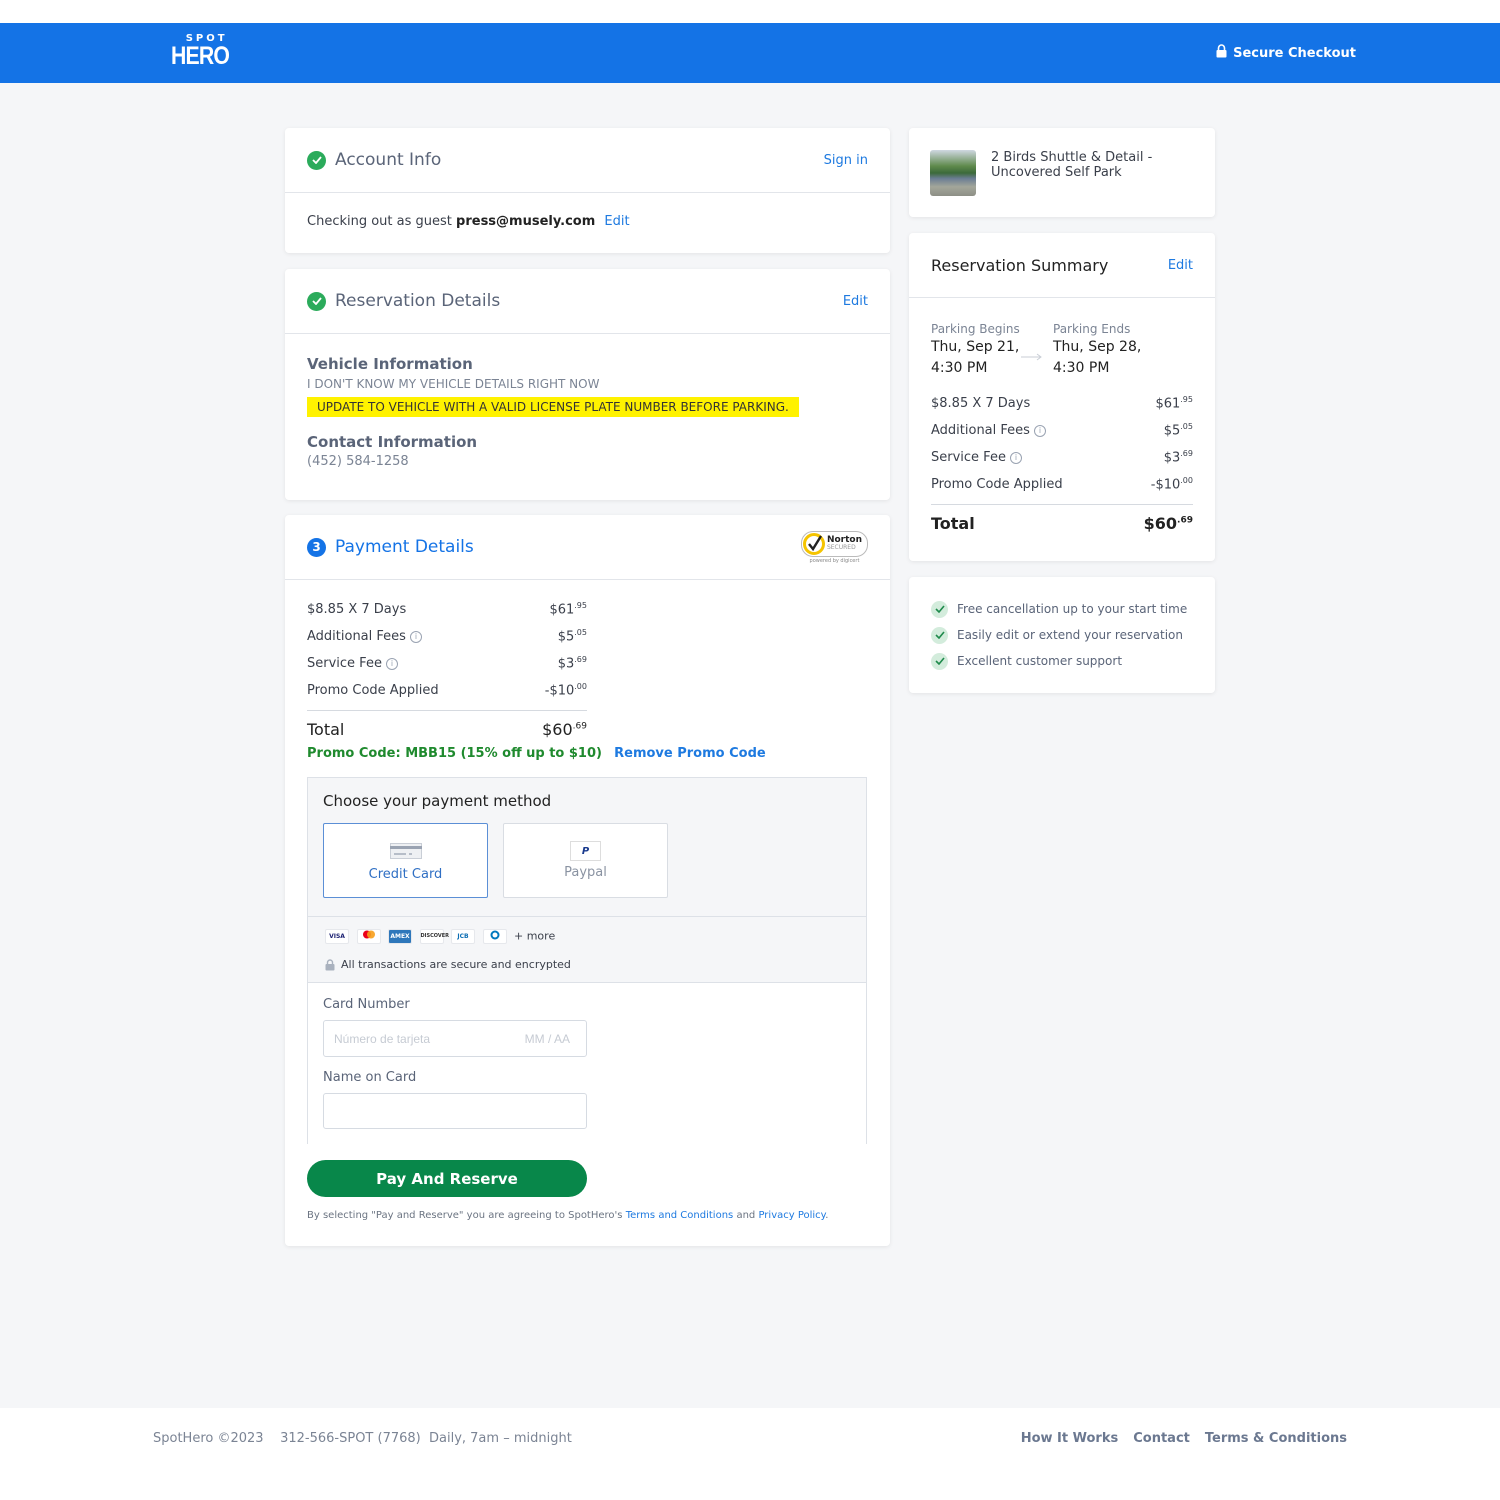 The image size is (1500, 1500). I want to click on paypal-option: P Paypal, so click(585, 860).